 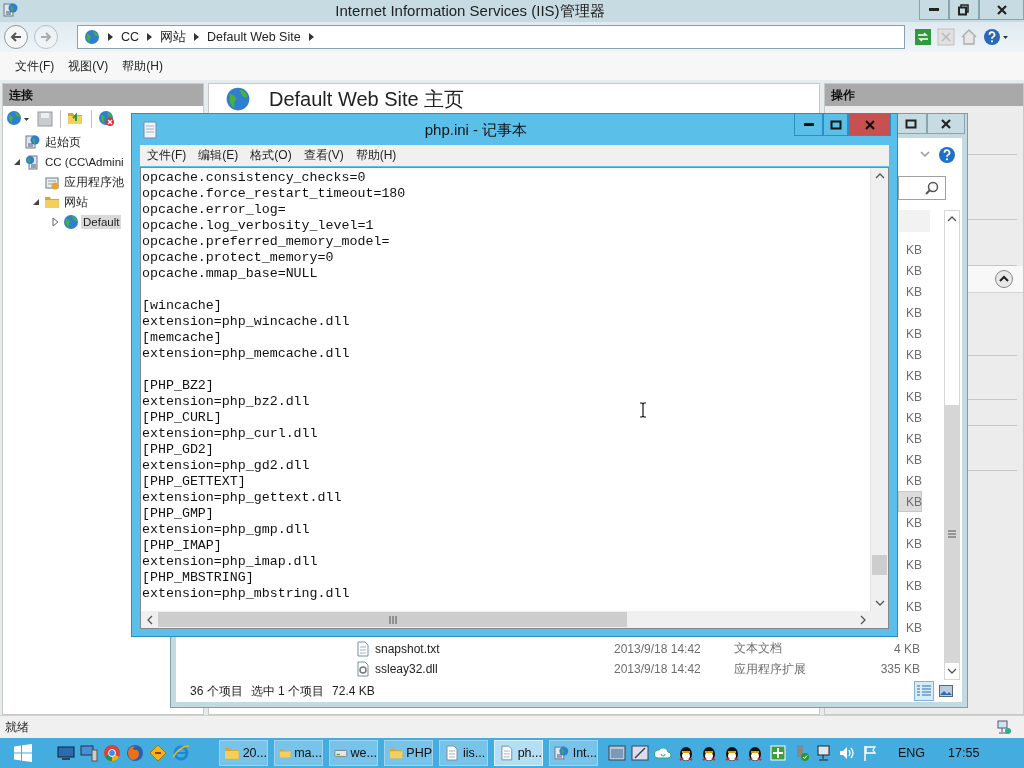 I want to click on collapse-button, so click(x=1004, y=279).